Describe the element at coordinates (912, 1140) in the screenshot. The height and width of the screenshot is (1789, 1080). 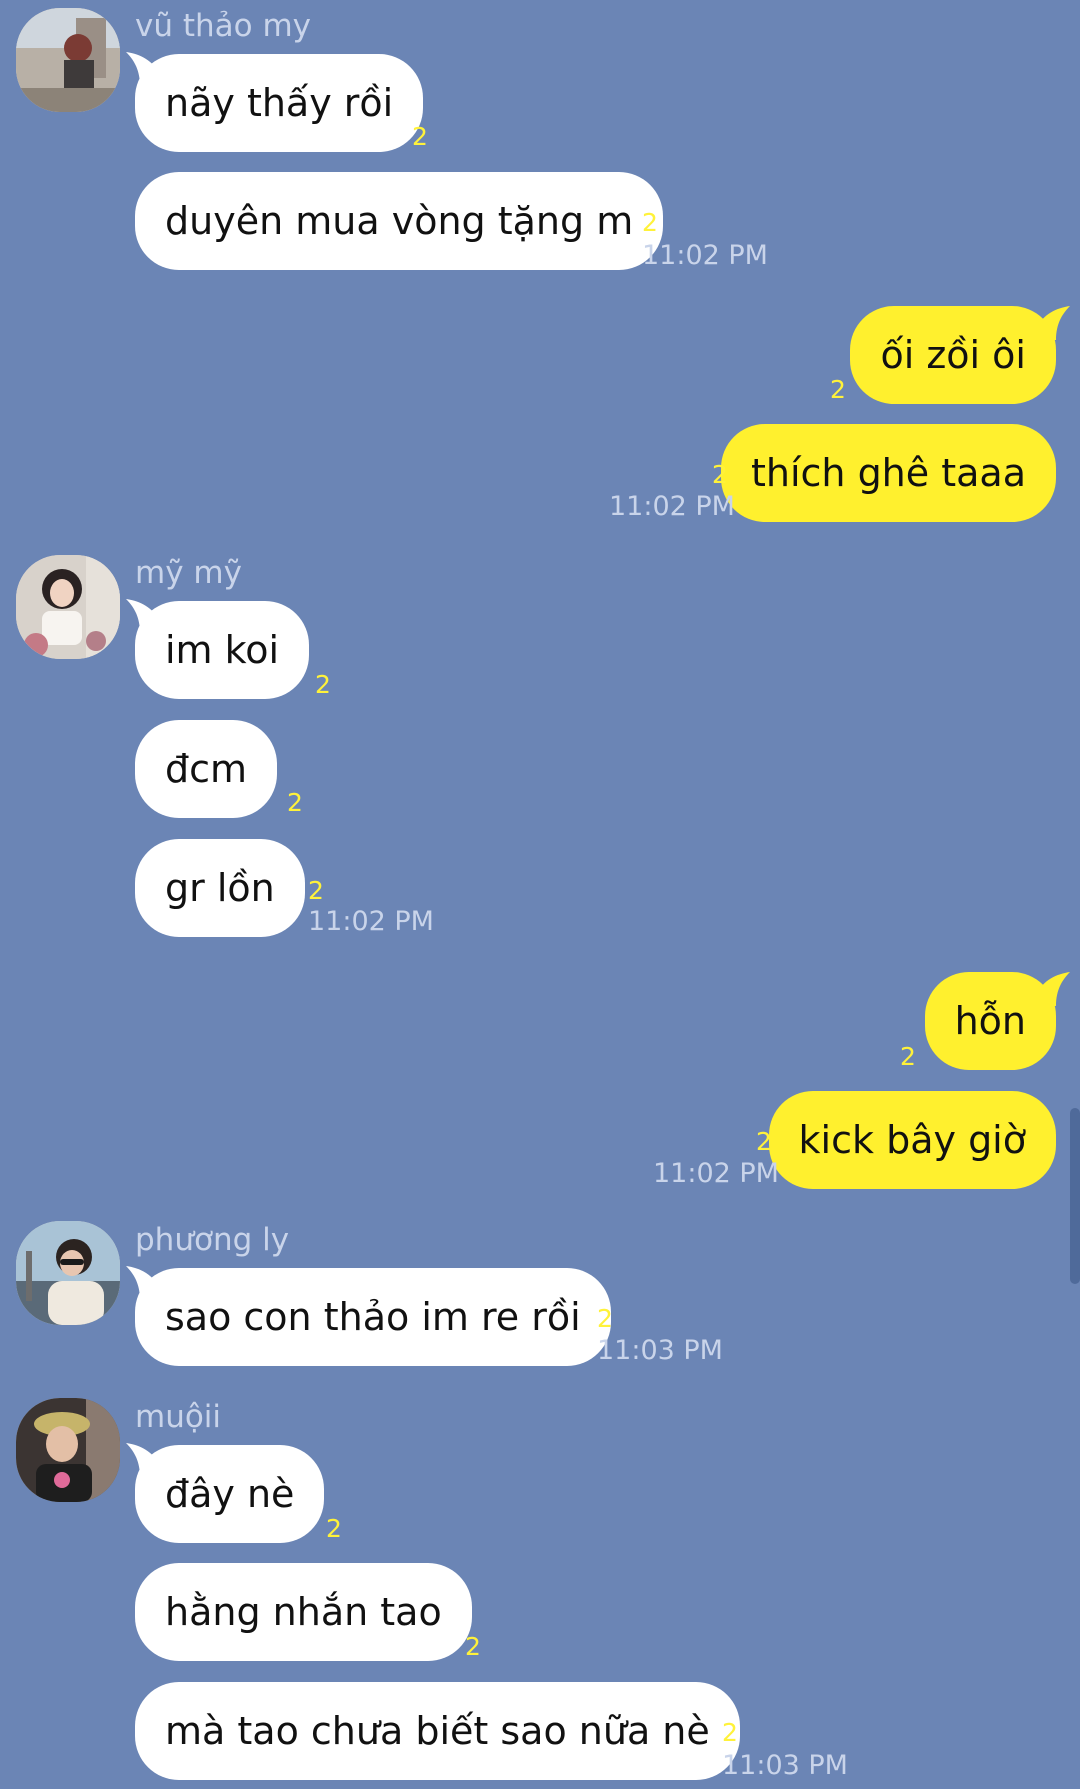
I see `message-bubble: kick bây giờ` at that location.